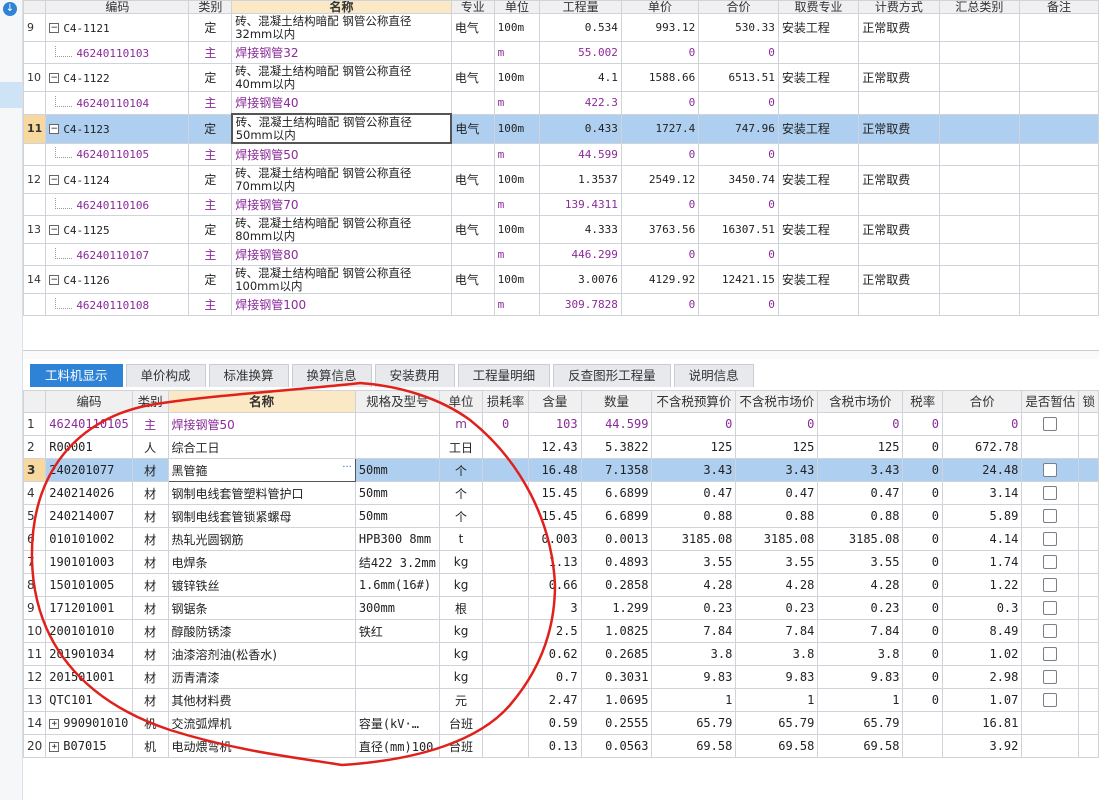 This screenshot has width=1099, height=800. I want to click on column-header: 合价, so click(738, 7).